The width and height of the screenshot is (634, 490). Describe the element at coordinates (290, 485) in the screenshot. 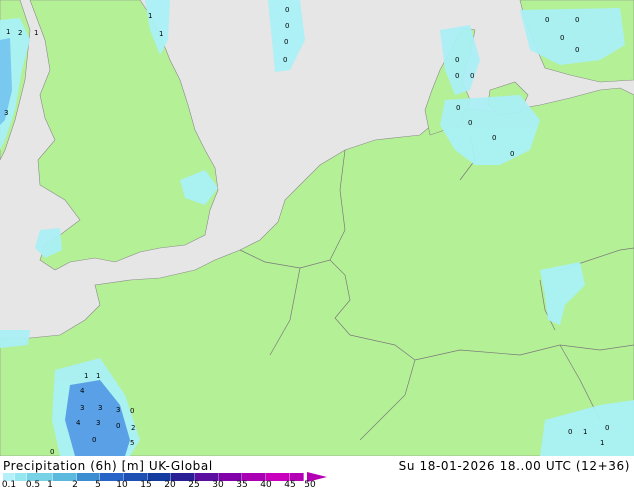

I see `legend-tick-label: 45` at that location.